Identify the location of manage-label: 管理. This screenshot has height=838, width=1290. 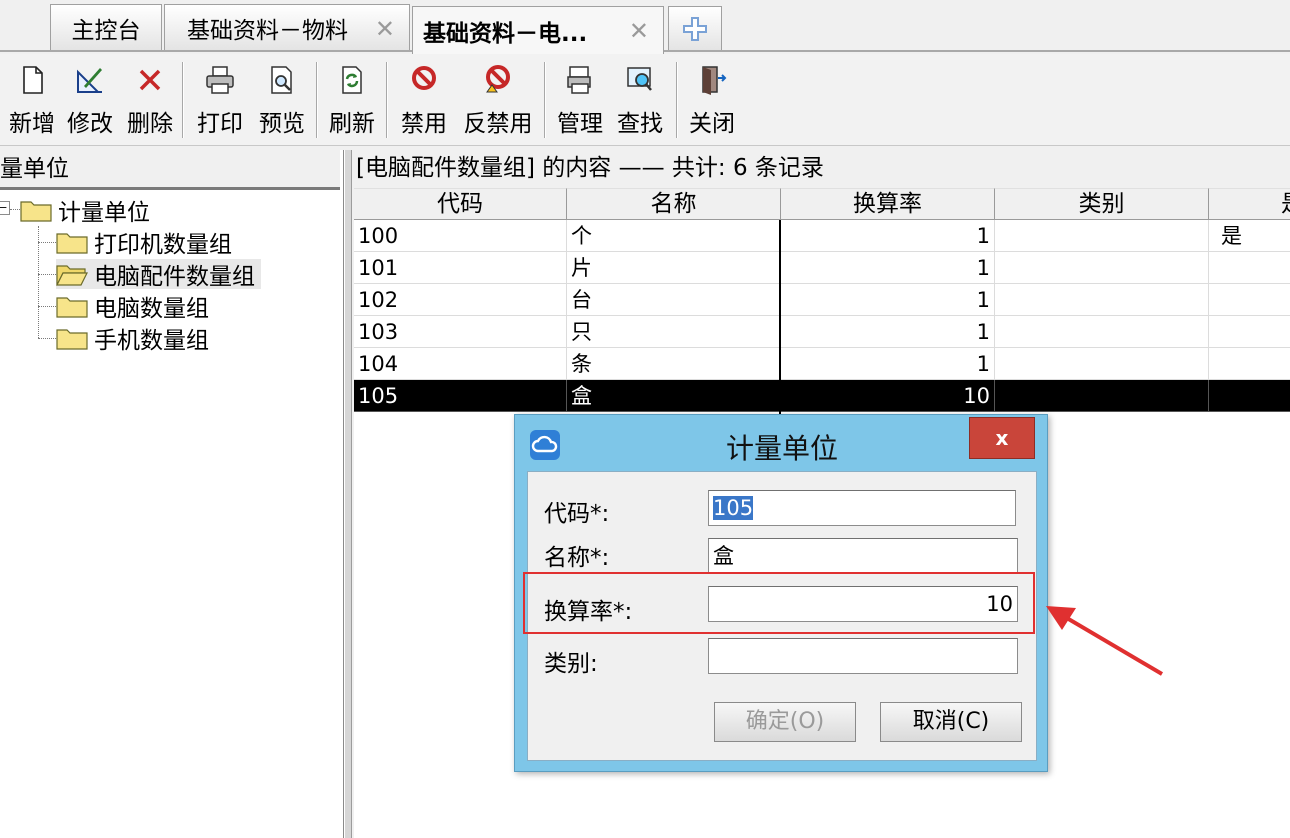
(580, 124).